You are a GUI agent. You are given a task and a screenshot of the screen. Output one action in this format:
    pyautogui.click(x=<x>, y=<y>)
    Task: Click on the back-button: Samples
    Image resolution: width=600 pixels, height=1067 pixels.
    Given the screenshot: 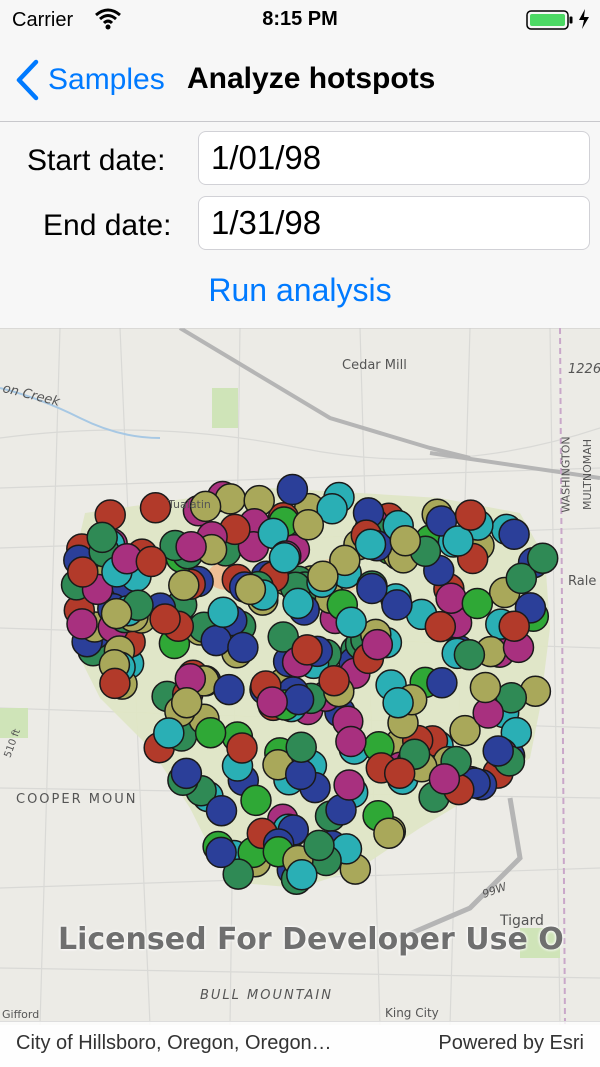 What is the action you would take?
    pyautogui.click(x=89, y=80)
    